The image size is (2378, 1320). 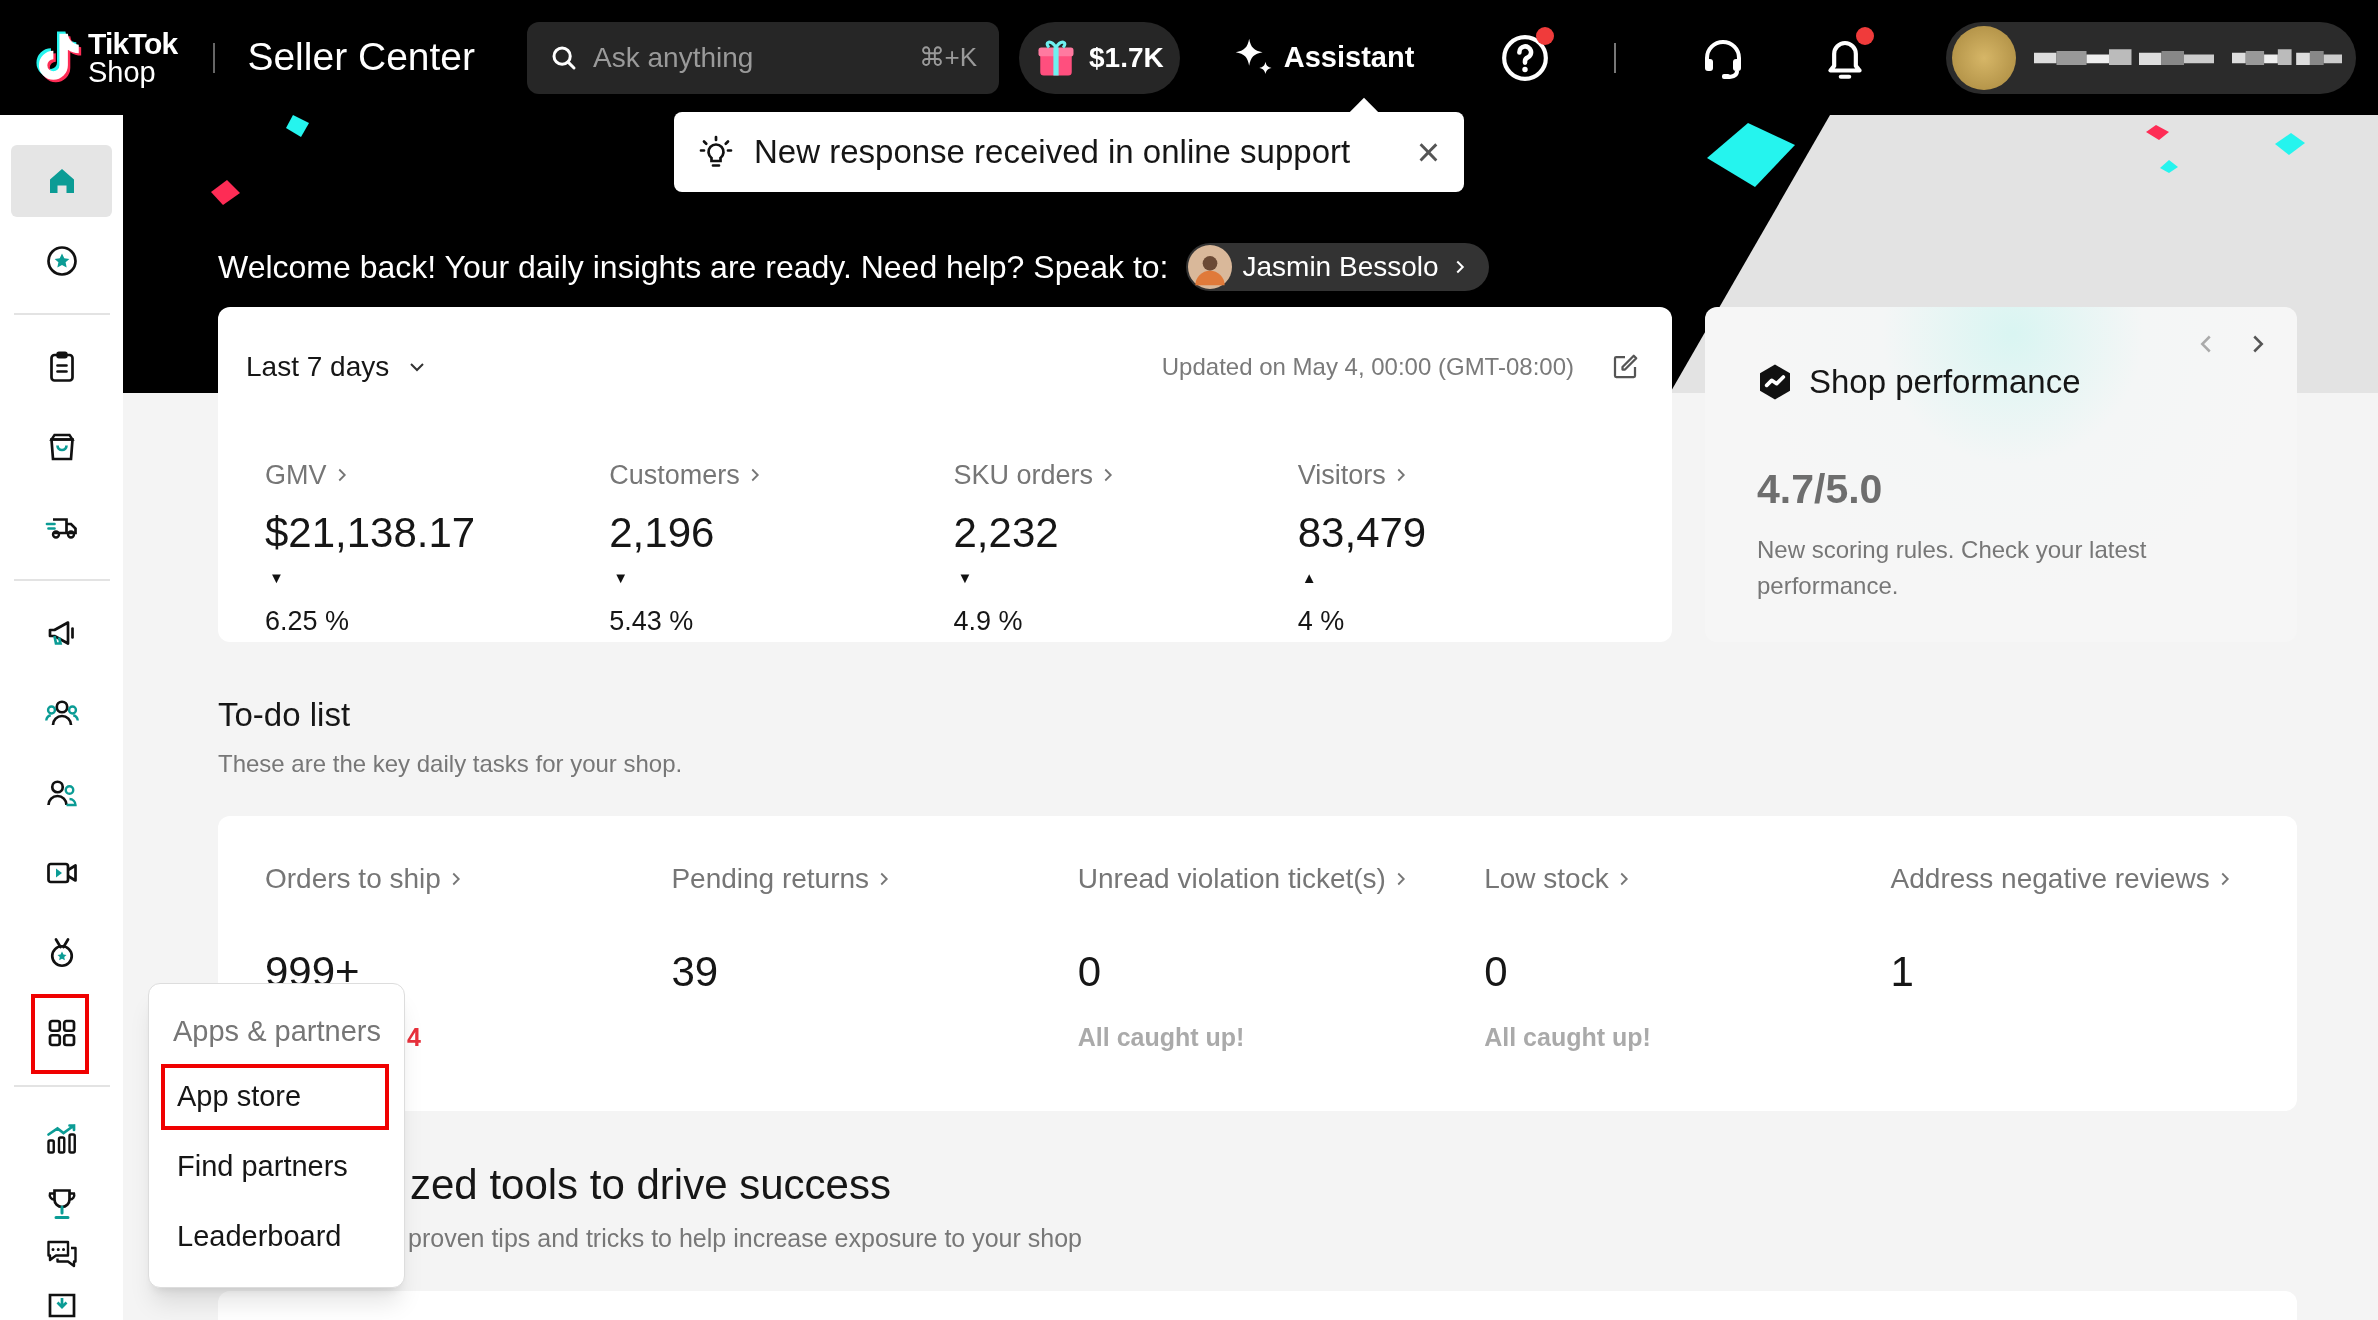 What do you see at coordinates (756, 57) in the screenshot?
I see `search-field: Ask anything` at bounding box center [756, 57].